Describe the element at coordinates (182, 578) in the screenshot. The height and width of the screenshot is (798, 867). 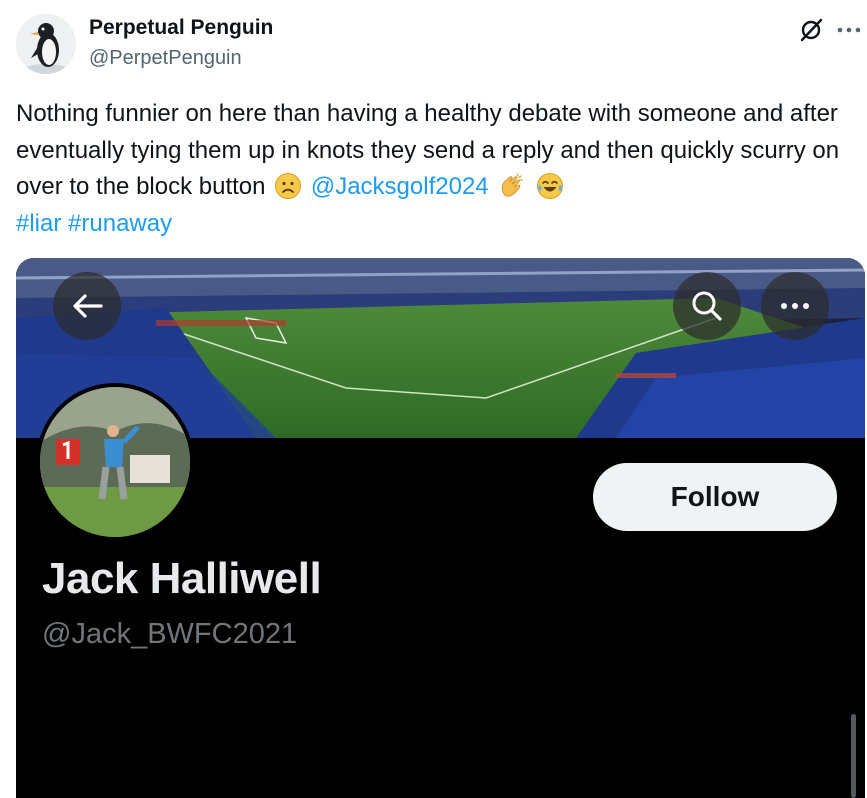
I see `profile-name: Jack Halliwell` at that location.